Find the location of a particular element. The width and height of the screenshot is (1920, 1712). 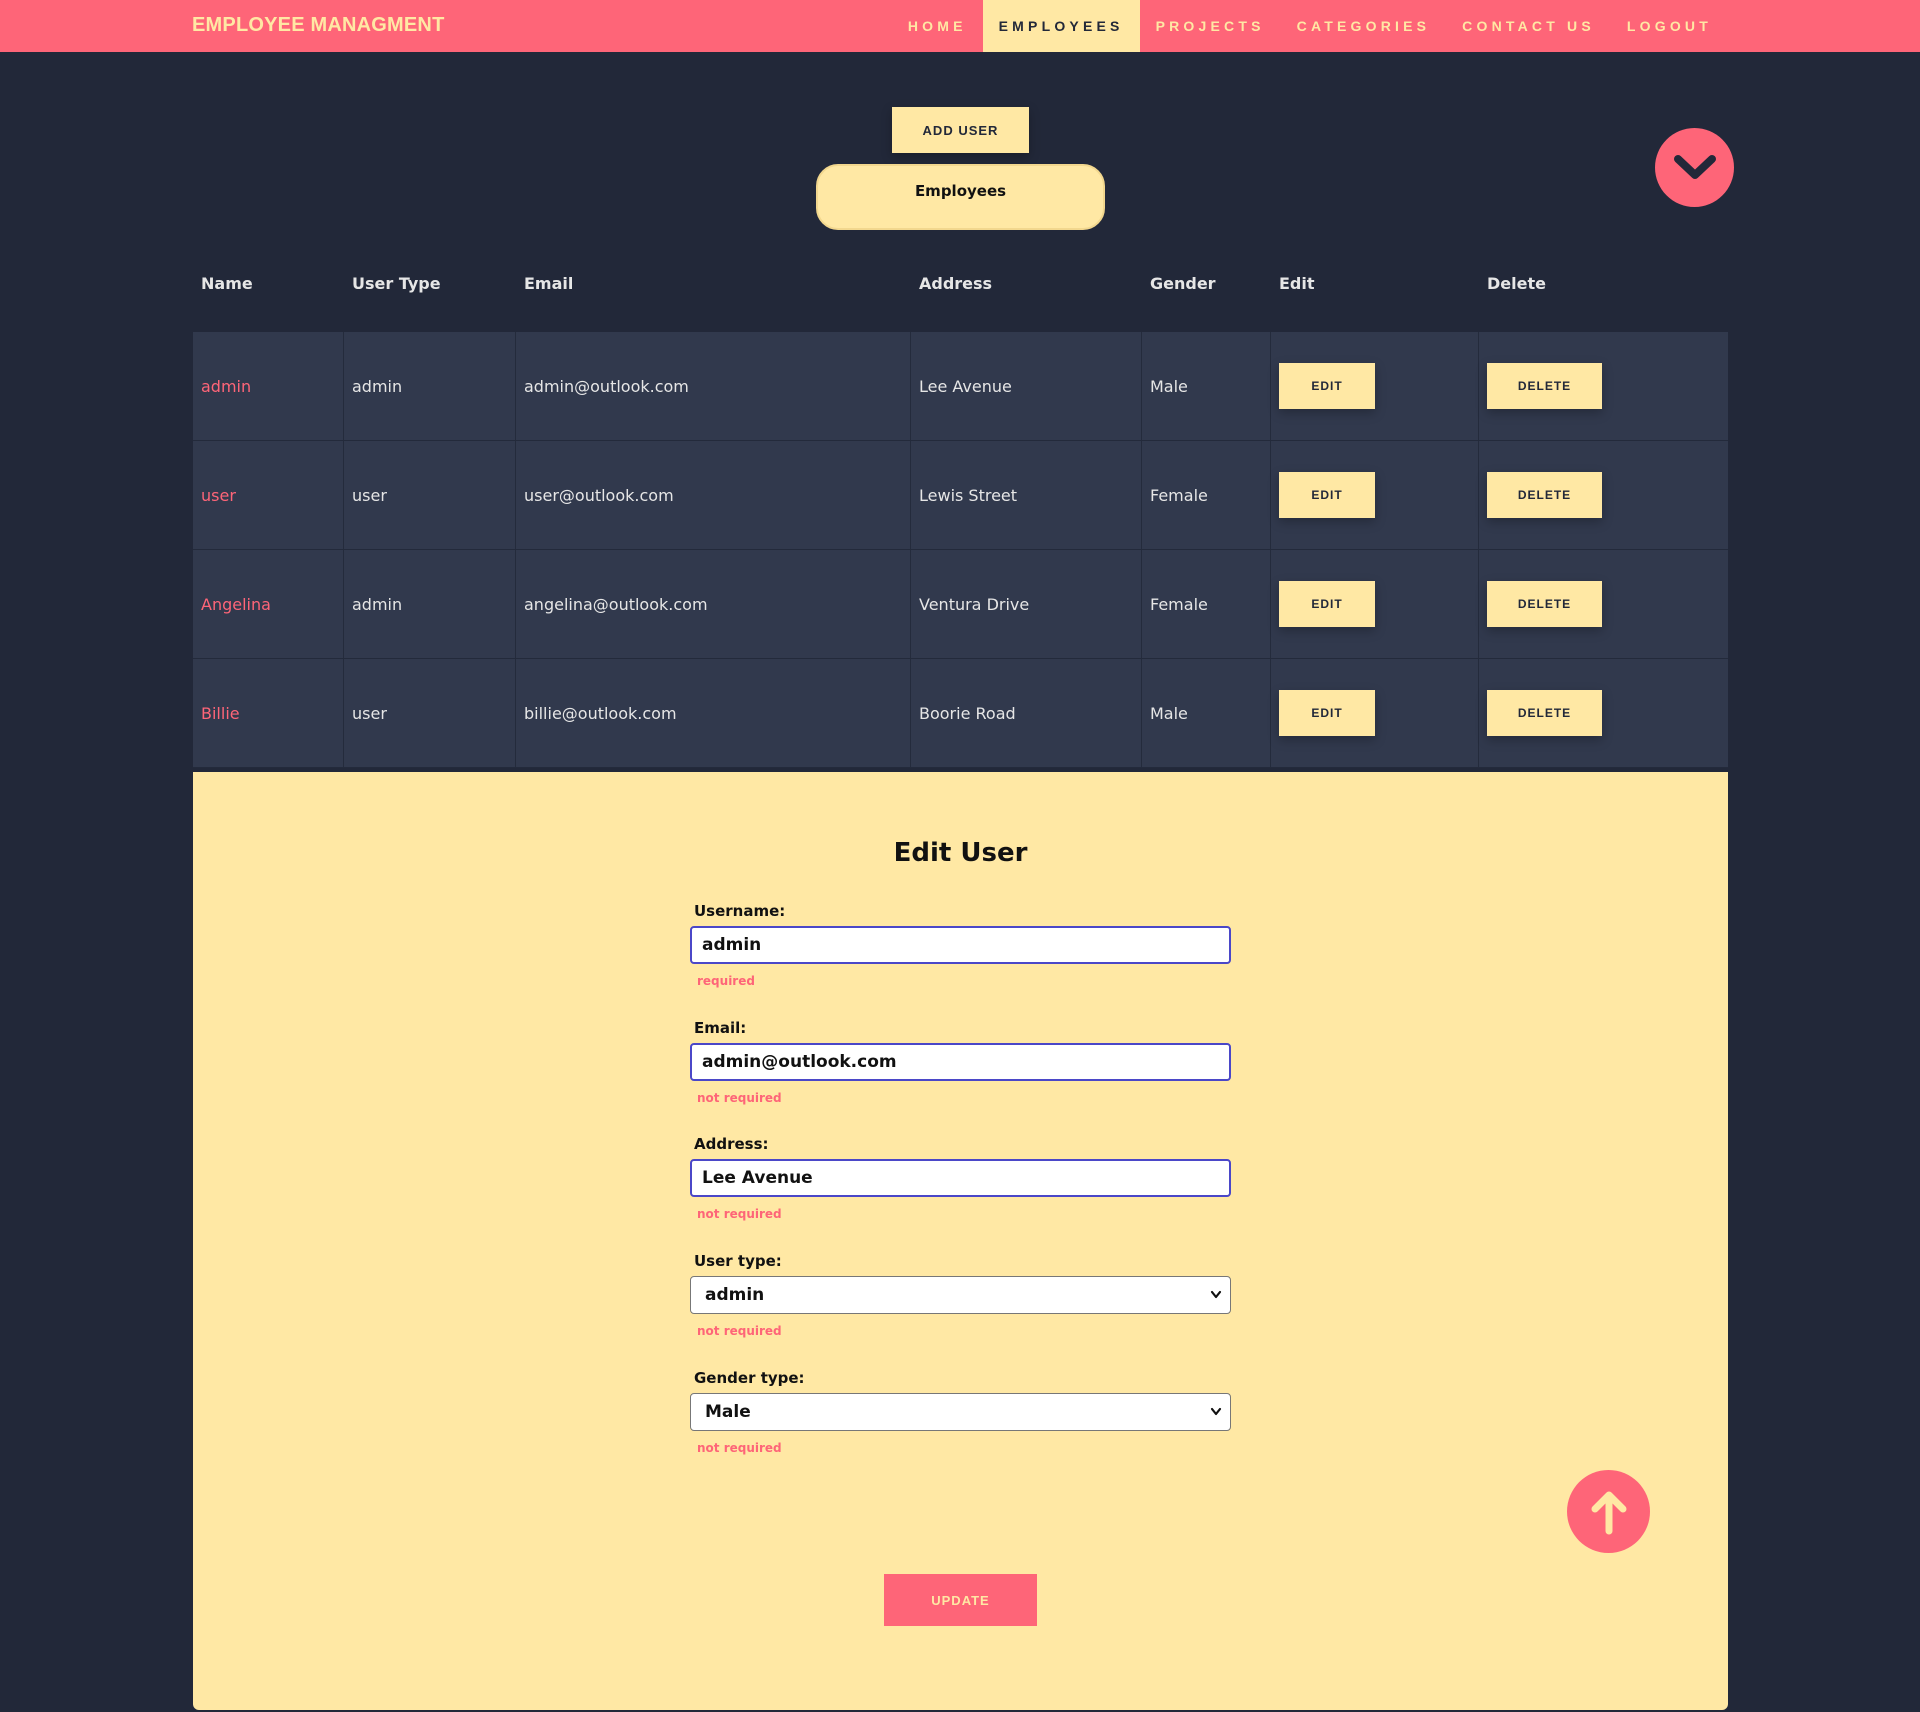

user-type-selected-value: admin is located at coordinates (735, 1295).